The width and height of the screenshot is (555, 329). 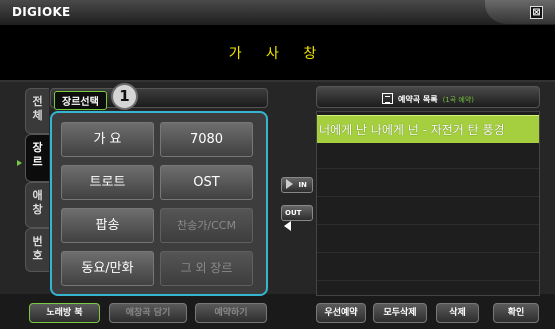 What do you see at coordinates (293, 213) in the screenshot?
I see `out-label: OUT` at bounding box center [293, 213].